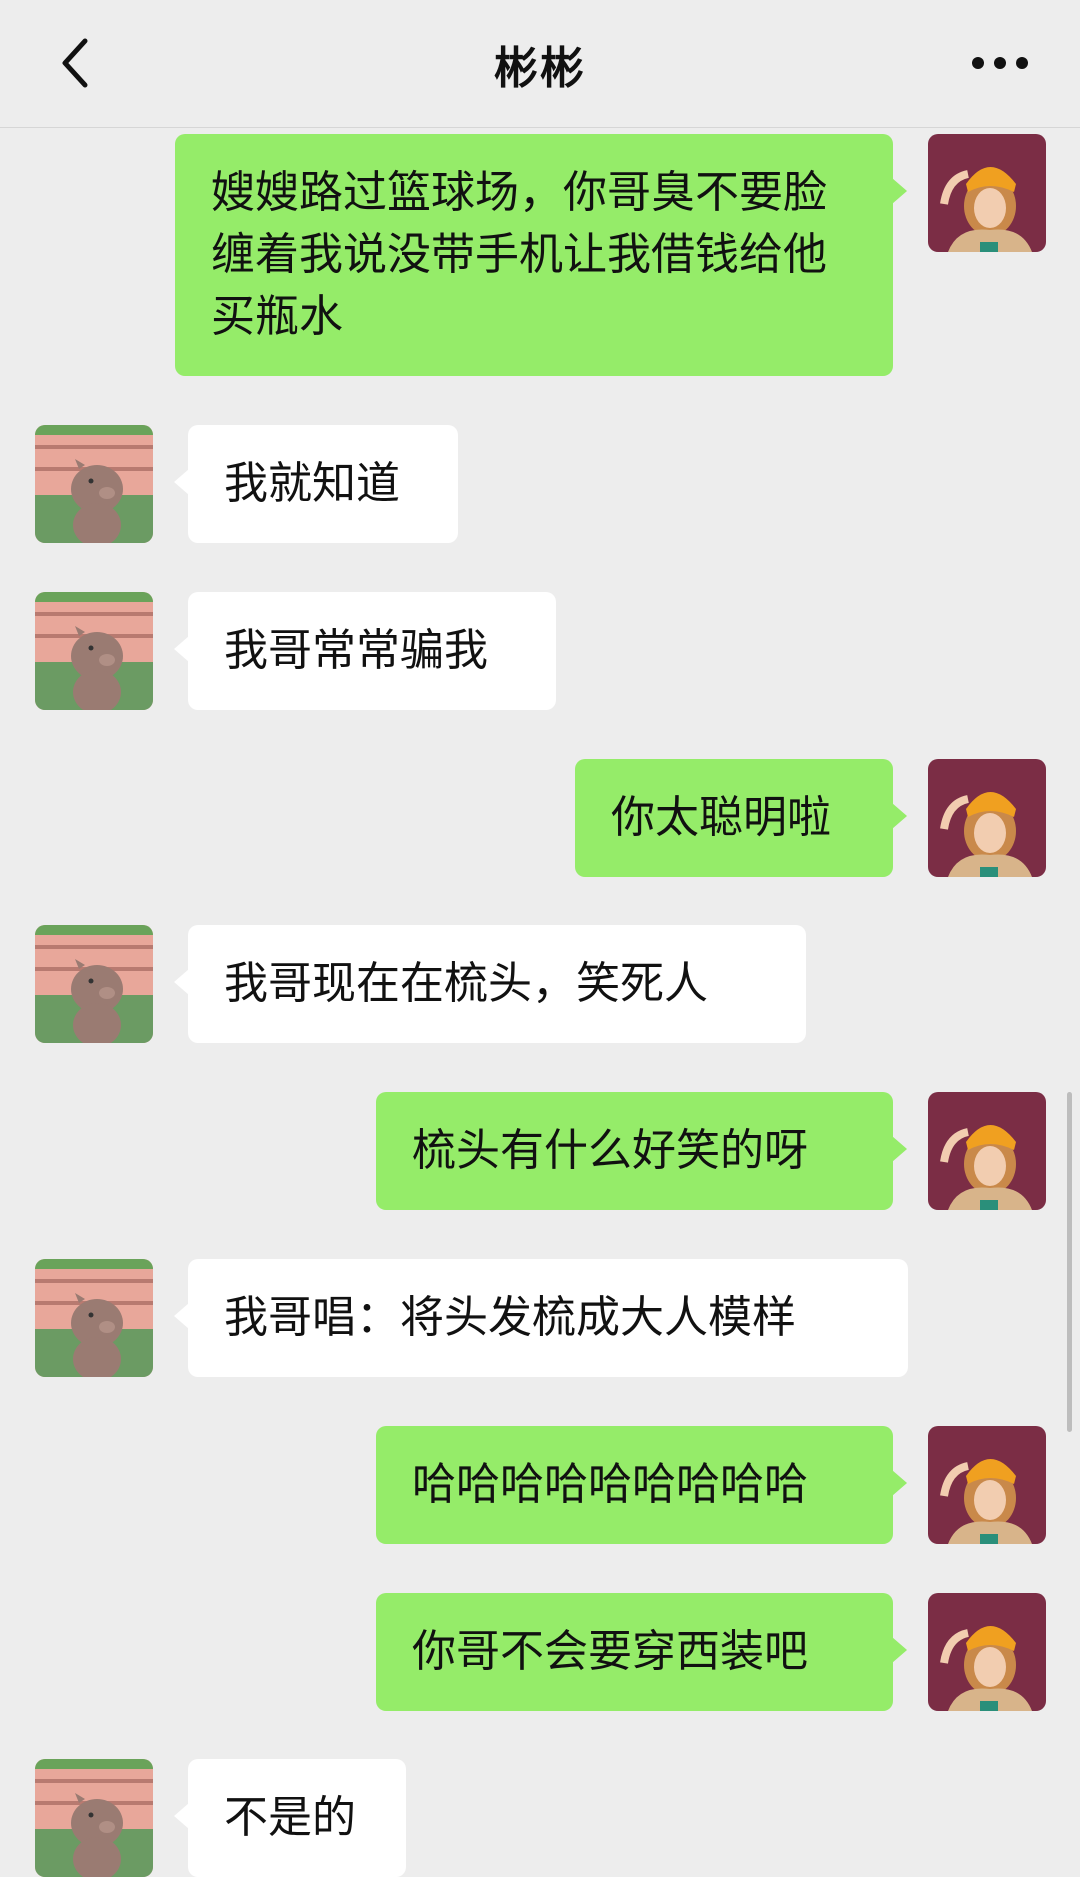  Describe the element at coordinates (541, 1318) in the screenshot. I see `message-bubble-received: 我哥唱：将头发梳成大人模样` at that location.